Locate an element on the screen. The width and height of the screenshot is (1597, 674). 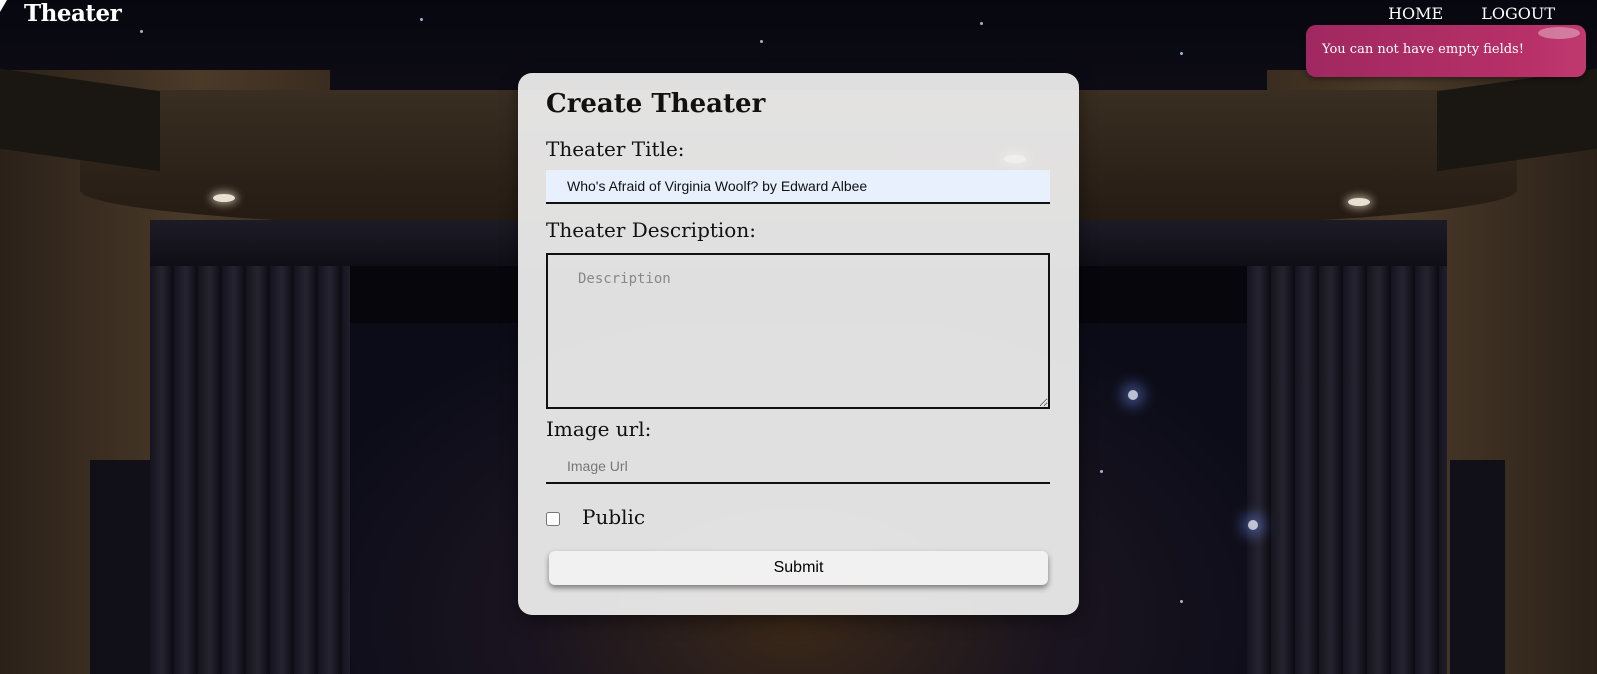
public-checkbox is located at coordinates (553, 519).